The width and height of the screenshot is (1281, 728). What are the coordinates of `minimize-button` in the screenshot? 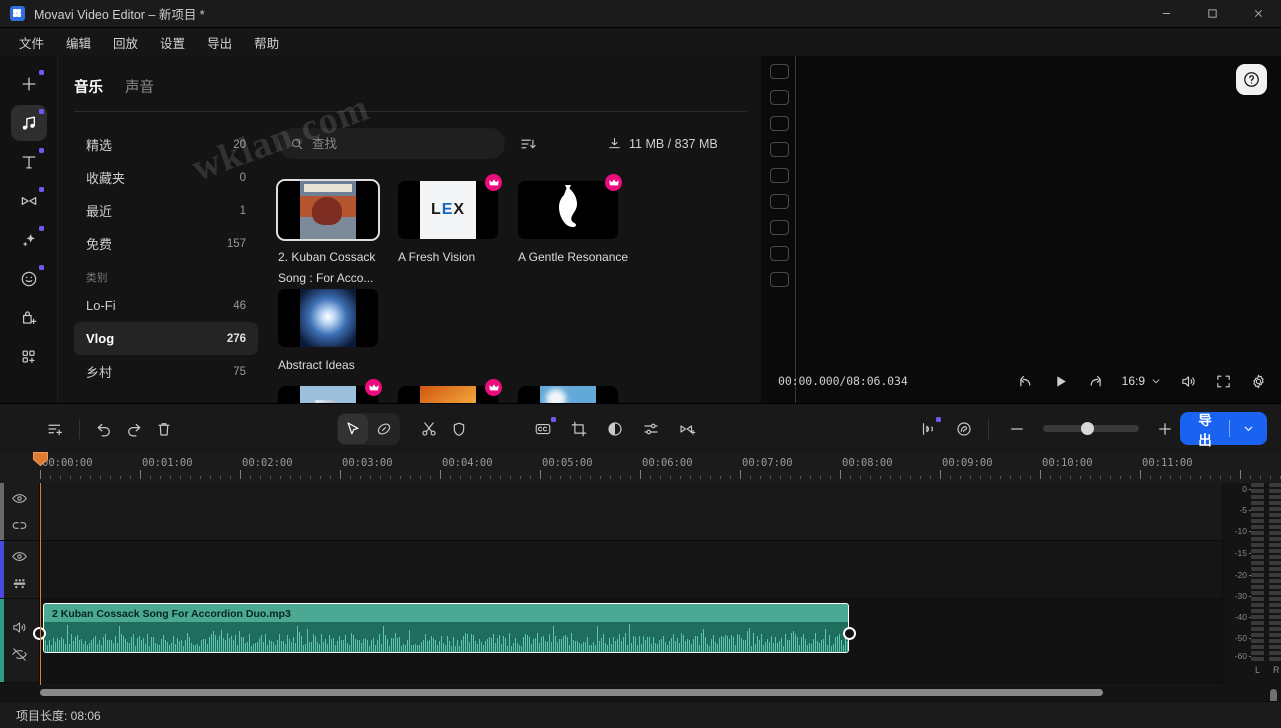 It's located at (1166, 14).